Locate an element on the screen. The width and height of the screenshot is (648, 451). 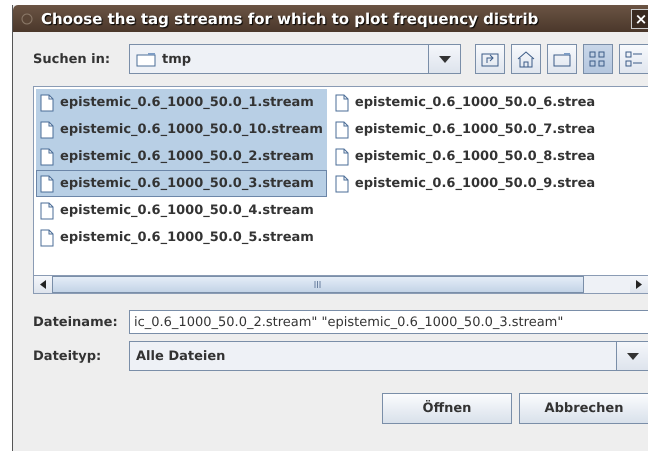
window-title: Choose the tag streams for which to plot frequency distrib is located at coordinates (290, 19).